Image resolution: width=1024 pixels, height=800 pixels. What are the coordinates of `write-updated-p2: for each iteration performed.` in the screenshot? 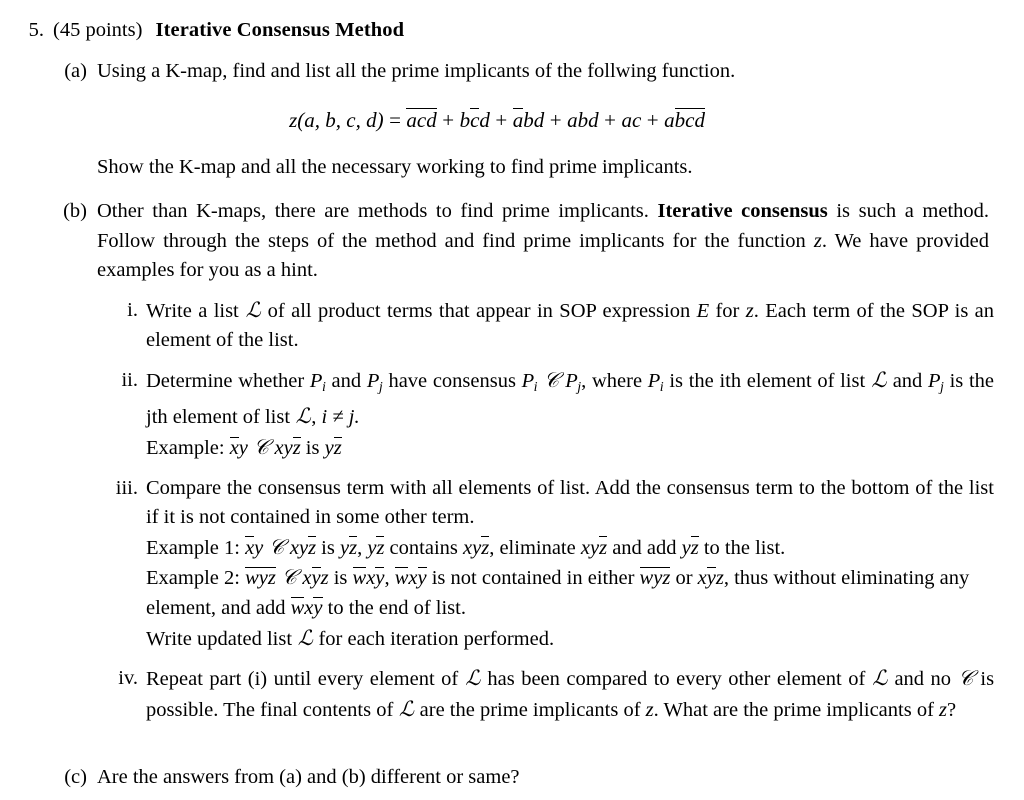 It's located at (436, 638).